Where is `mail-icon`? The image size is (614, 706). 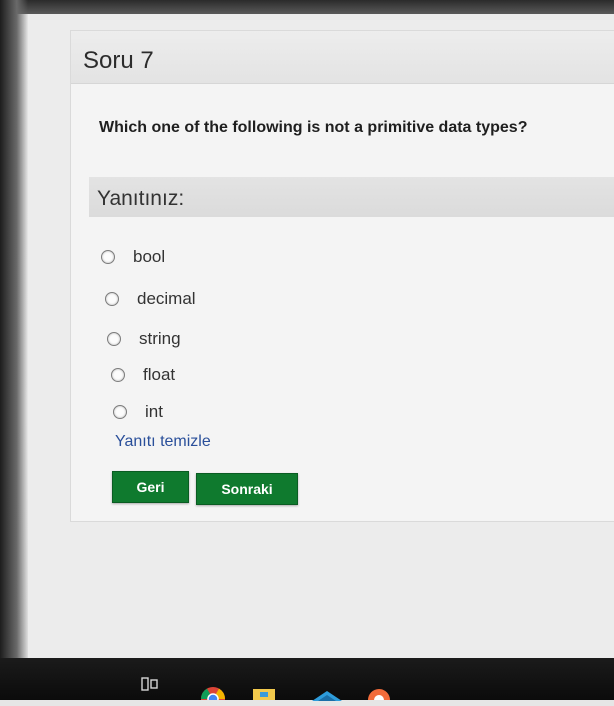 mail-icon is located at coordinates (327, 694).